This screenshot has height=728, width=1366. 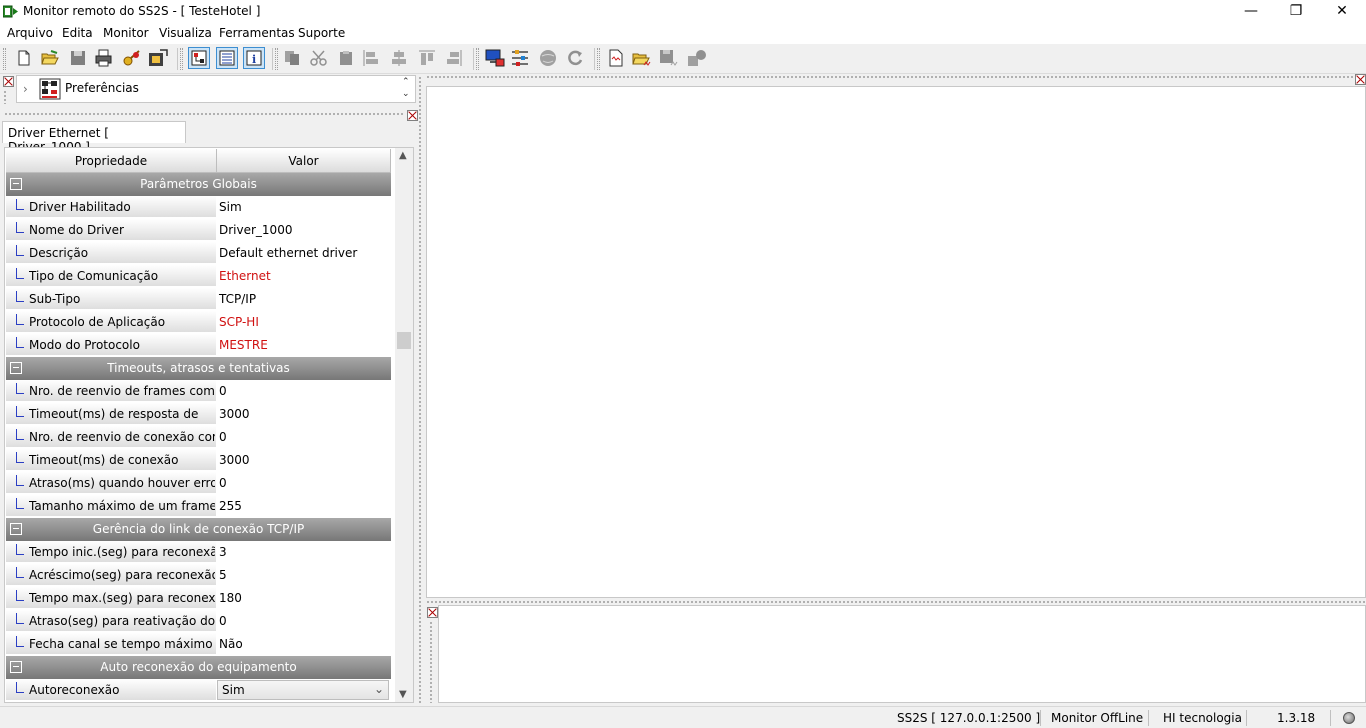 What do you see at coordinates (111, 437) in the screenshot?
I see `property-name-cell: Nro. de reenvio de conexão com` at bounding box center [111, 437].